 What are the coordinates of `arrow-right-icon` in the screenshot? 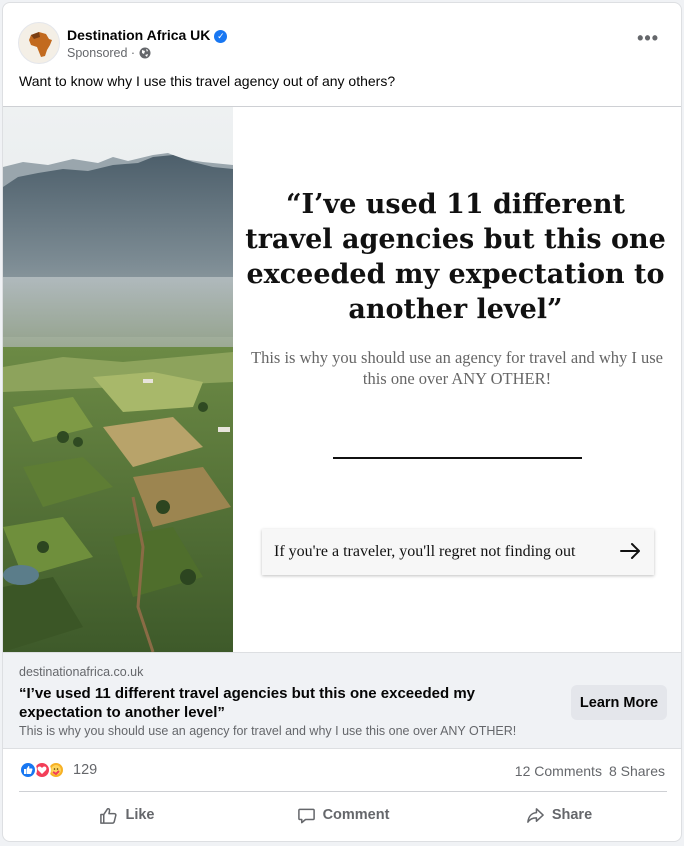 It's located at (630, 551).